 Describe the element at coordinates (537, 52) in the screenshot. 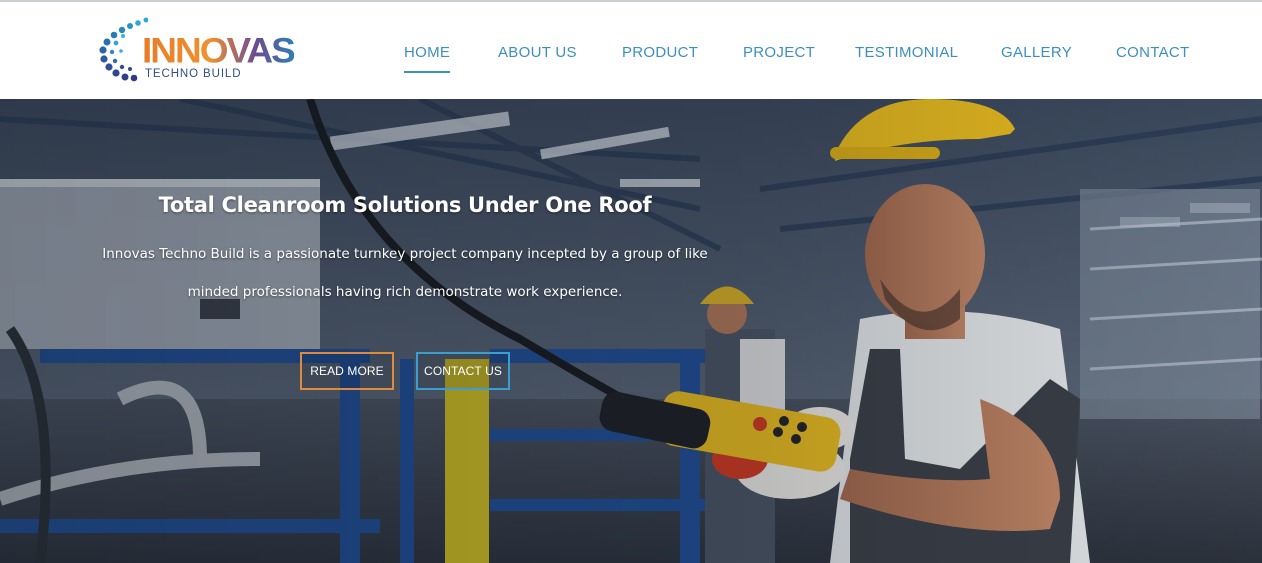

I see `nav-about-us: ABOUT US` at that location.